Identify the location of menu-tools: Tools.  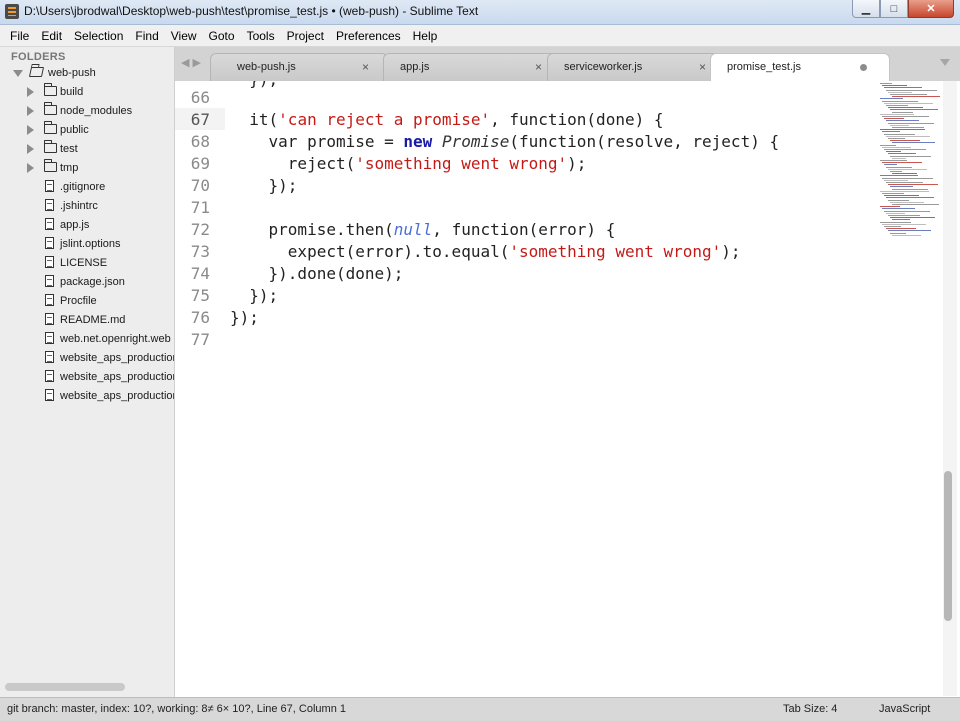
(261, 36).